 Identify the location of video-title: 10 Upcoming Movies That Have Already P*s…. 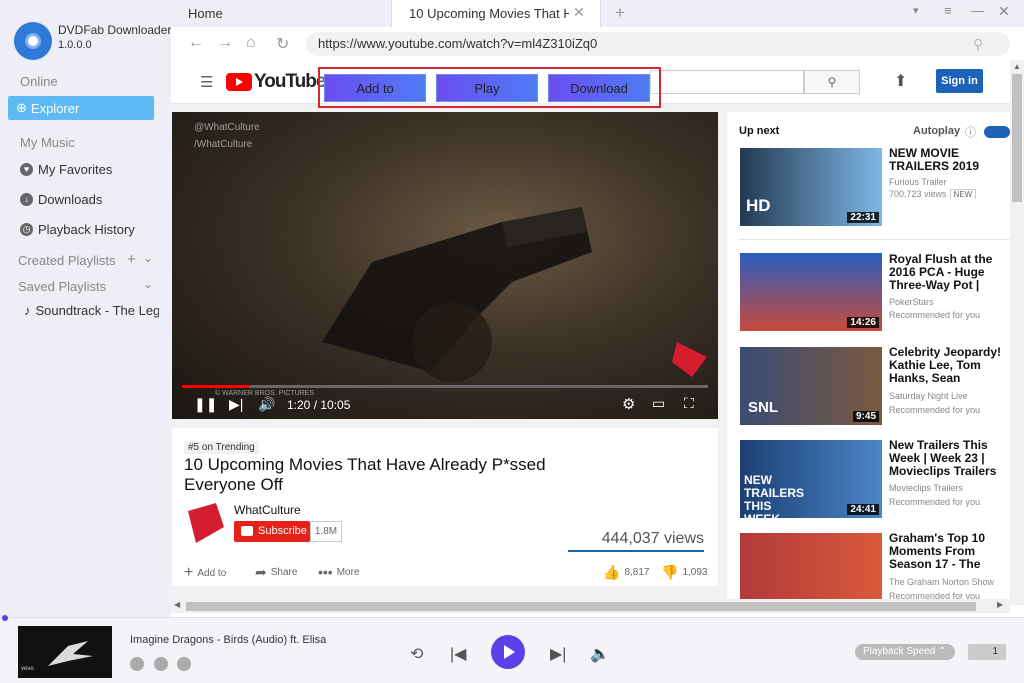
(365, 474).